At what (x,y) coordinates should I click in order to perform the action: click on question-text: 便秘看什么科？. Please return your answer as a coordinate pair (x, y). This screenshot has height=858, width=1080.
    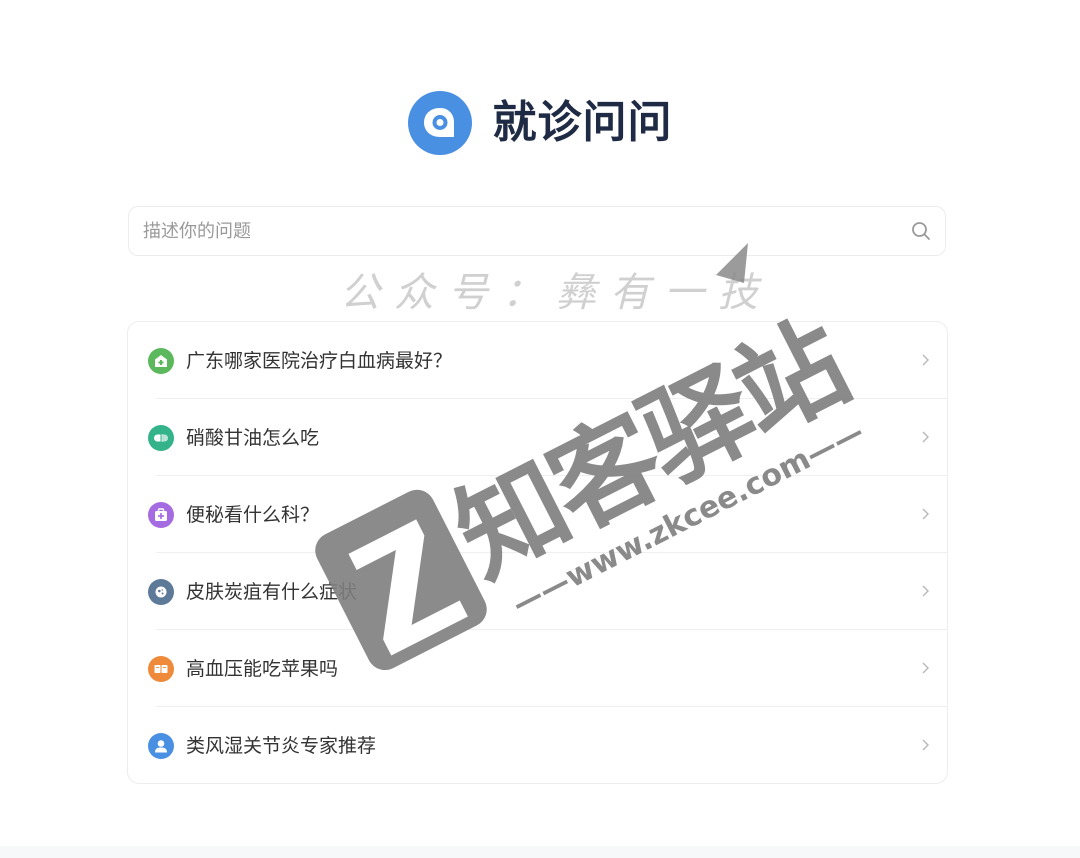
    Looking at the image, I should click on (253, 515).